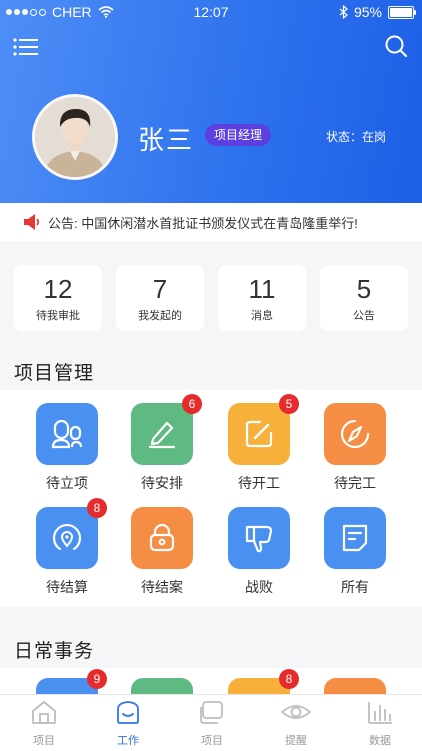 This screenshot has height=751, width=422. I want to click on tile-pending-arrange: 6 待安排, so click(162, 443).